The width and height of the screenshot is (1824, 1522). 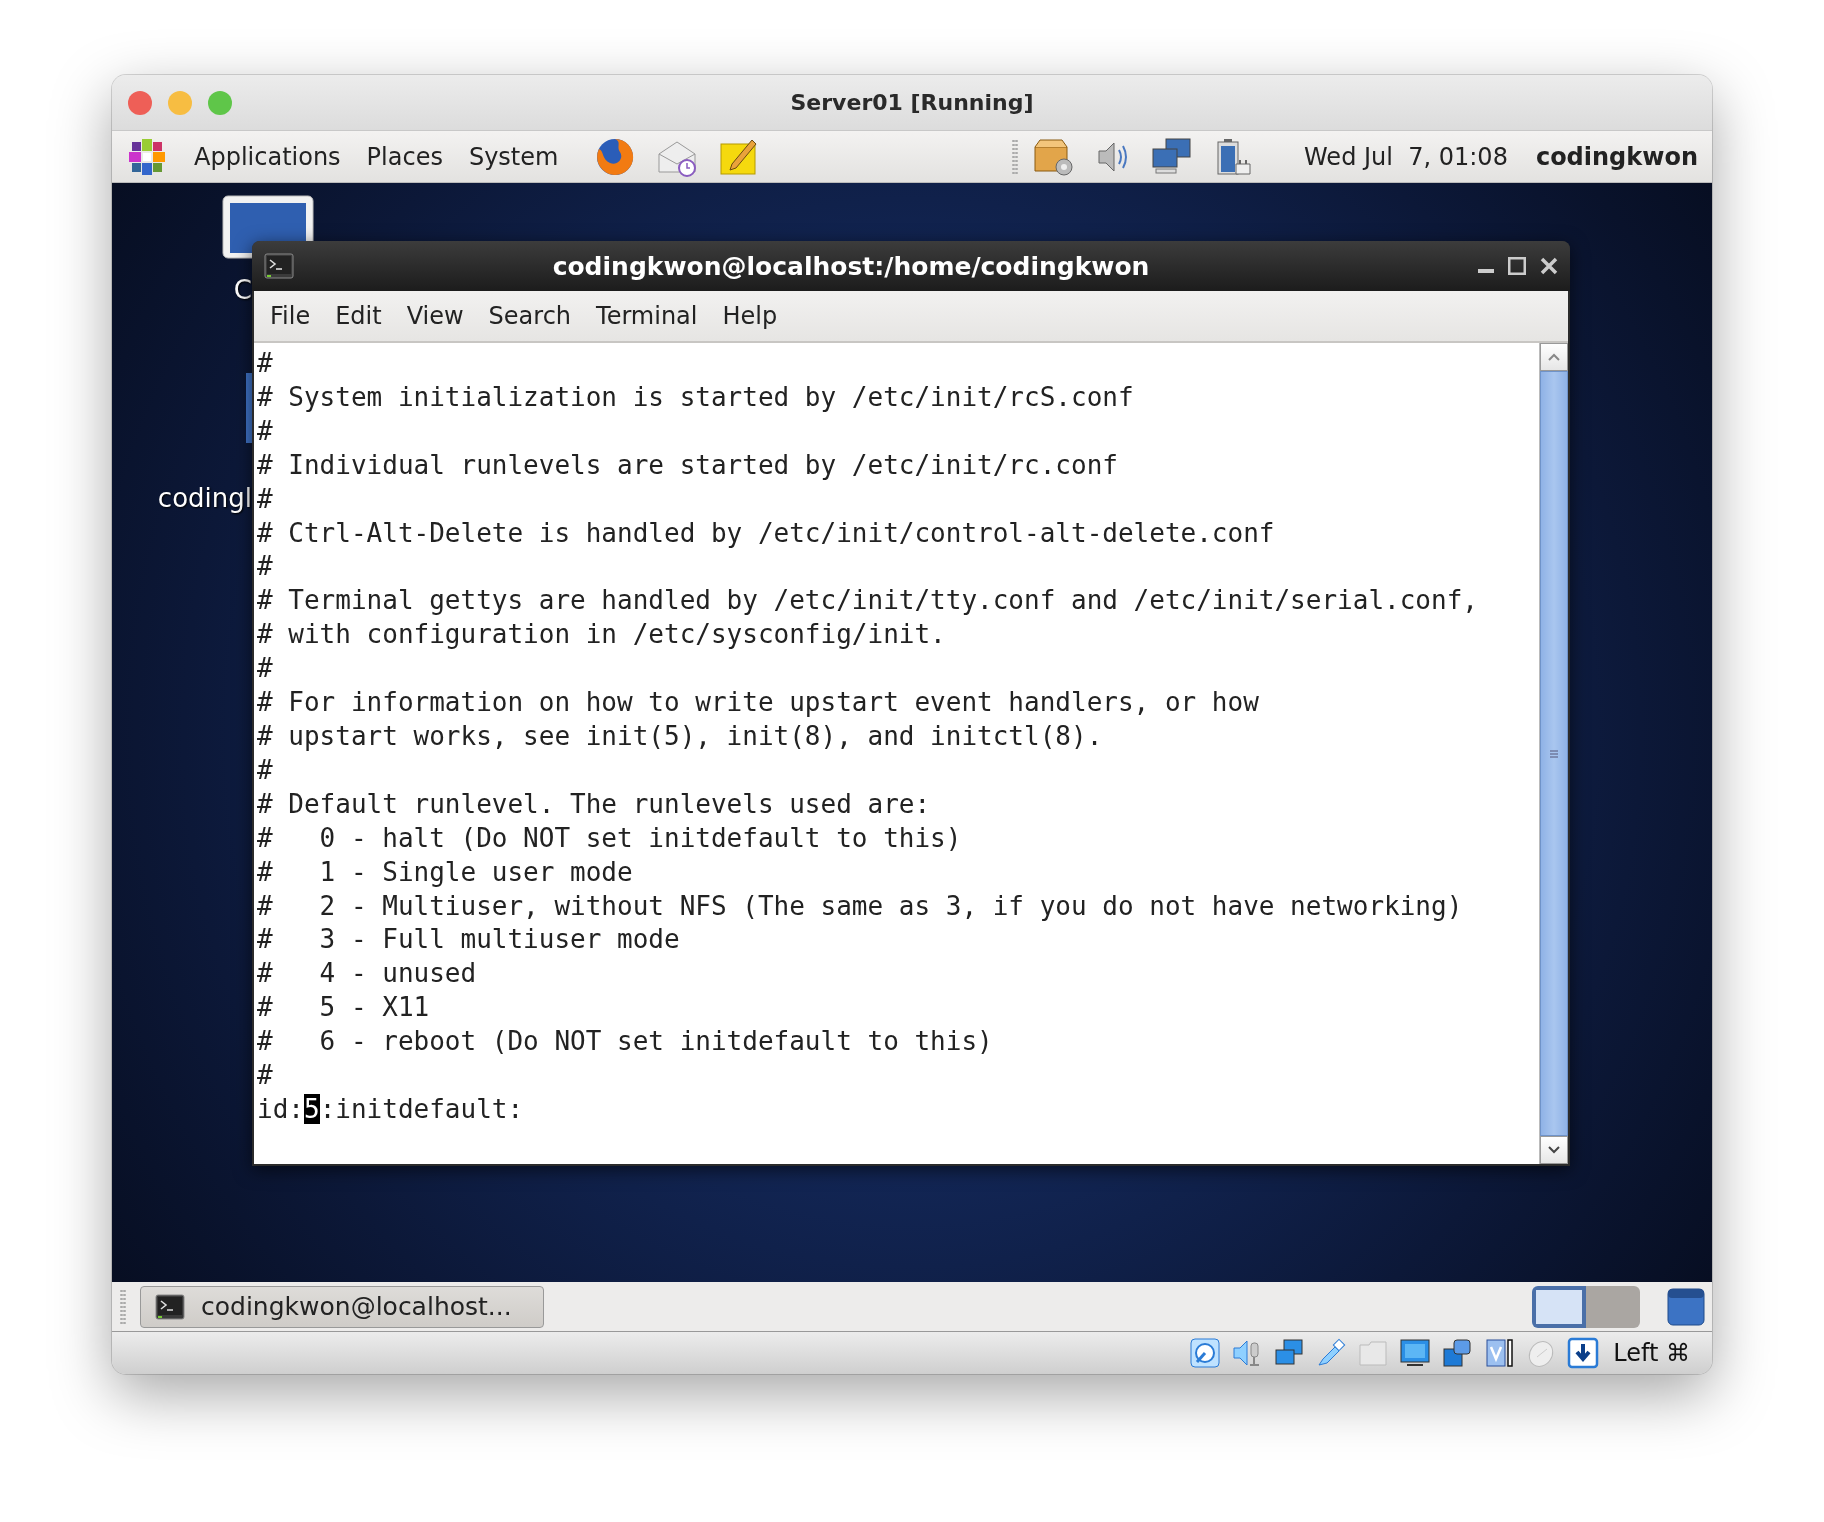 I want to click on scrollbar-thumb, so click(x=1554, y=753).